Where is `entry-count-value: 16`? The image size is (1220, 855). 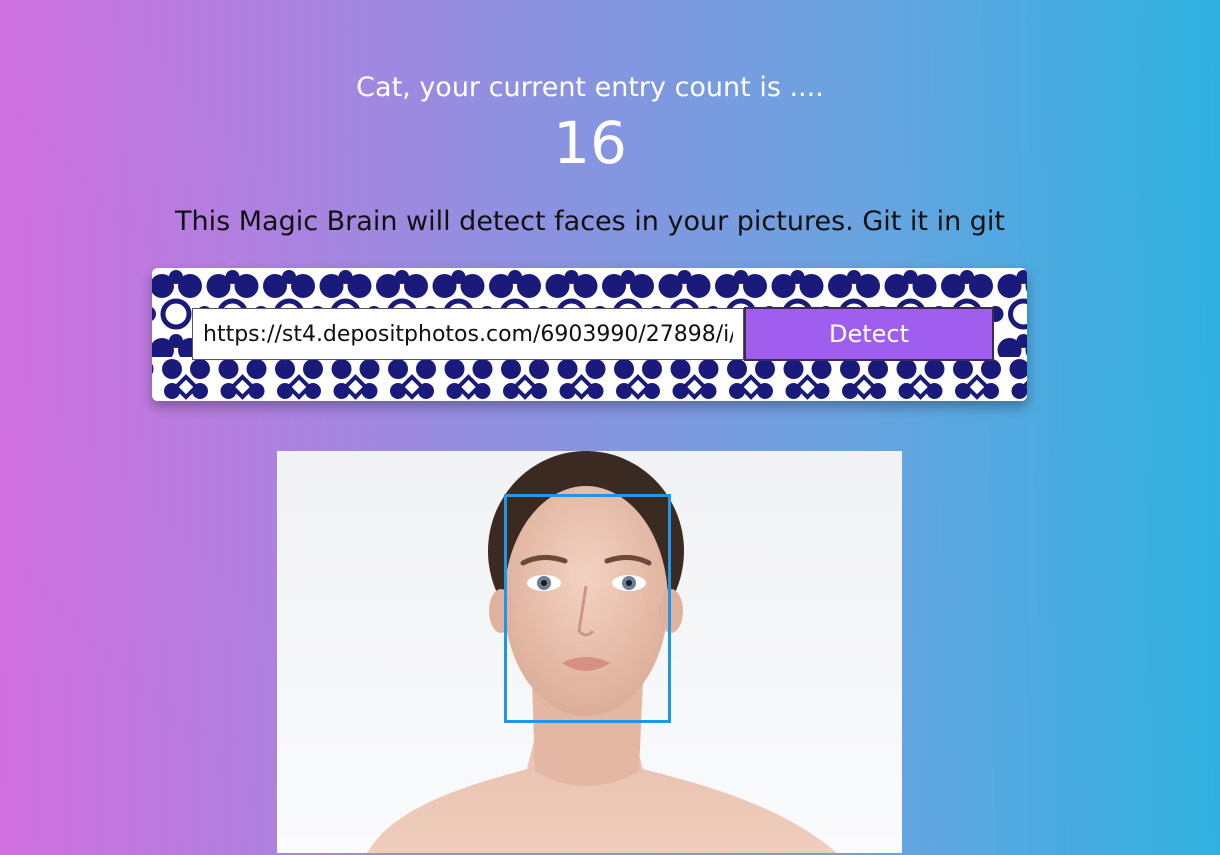
entry-count-value: 16 is located at coordinates (590, 143).